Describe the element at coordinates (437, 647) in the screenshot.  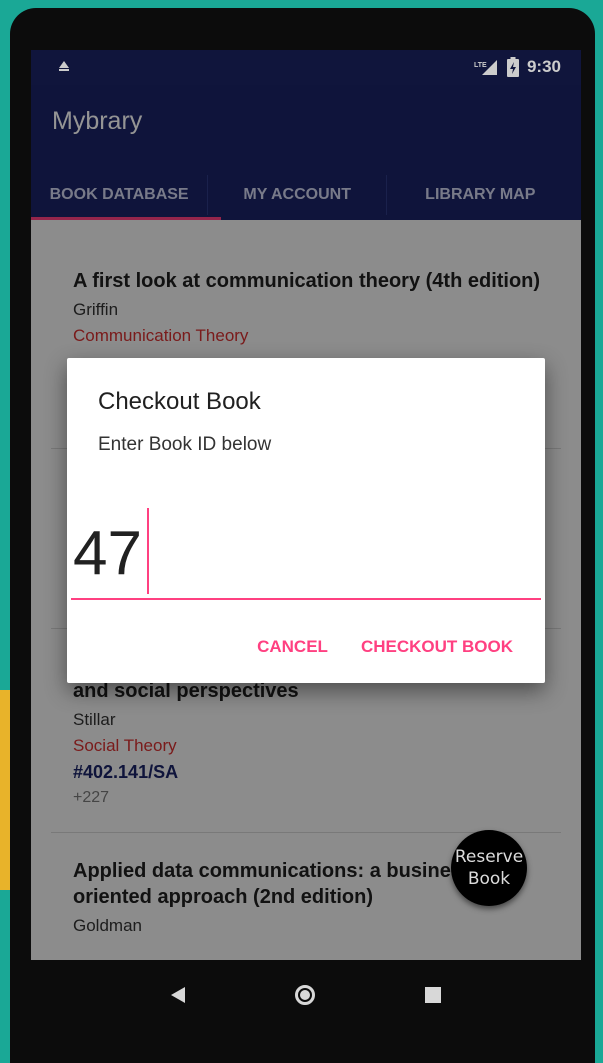
I see `checkout-book-button: CHECKOUT BOOK` at that location.